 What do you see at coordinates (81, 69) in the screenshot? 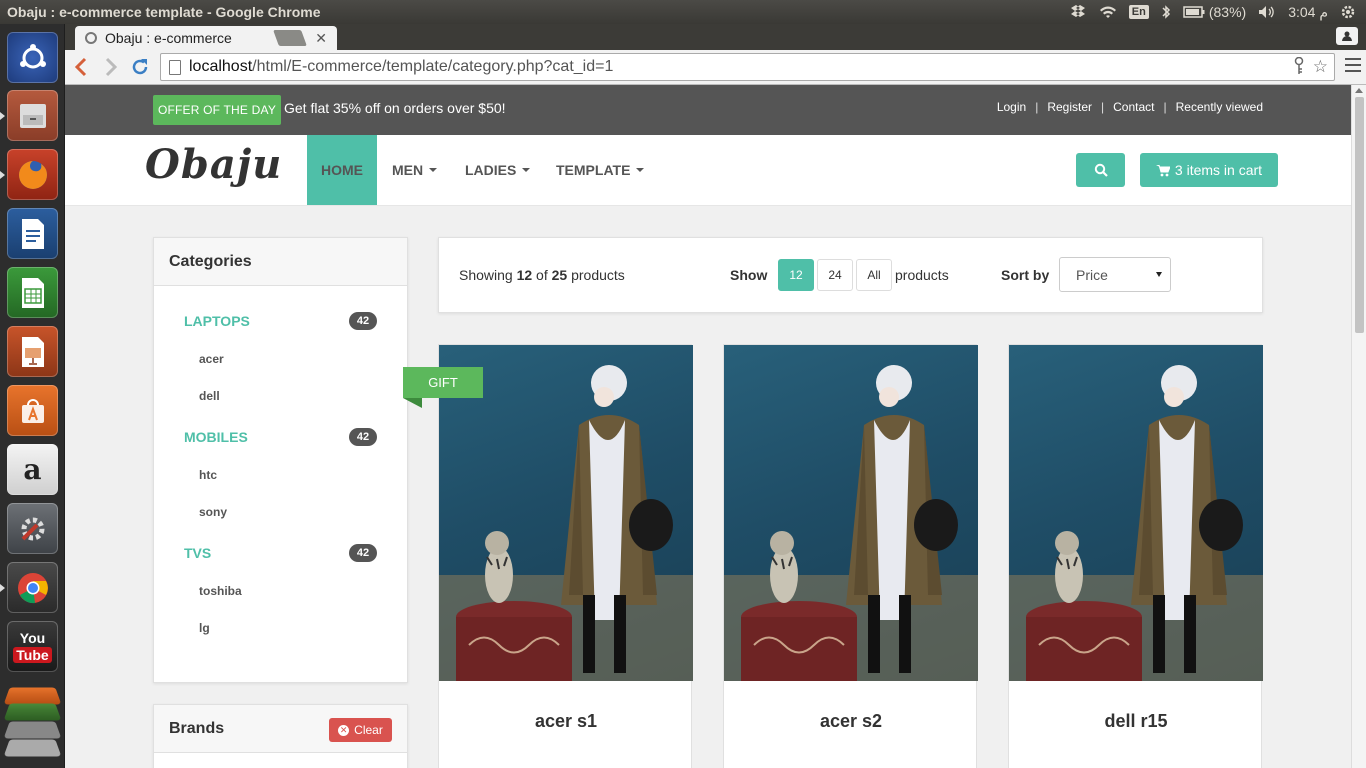
I see `back-arrow-icon` at bounding box center [81, 69].